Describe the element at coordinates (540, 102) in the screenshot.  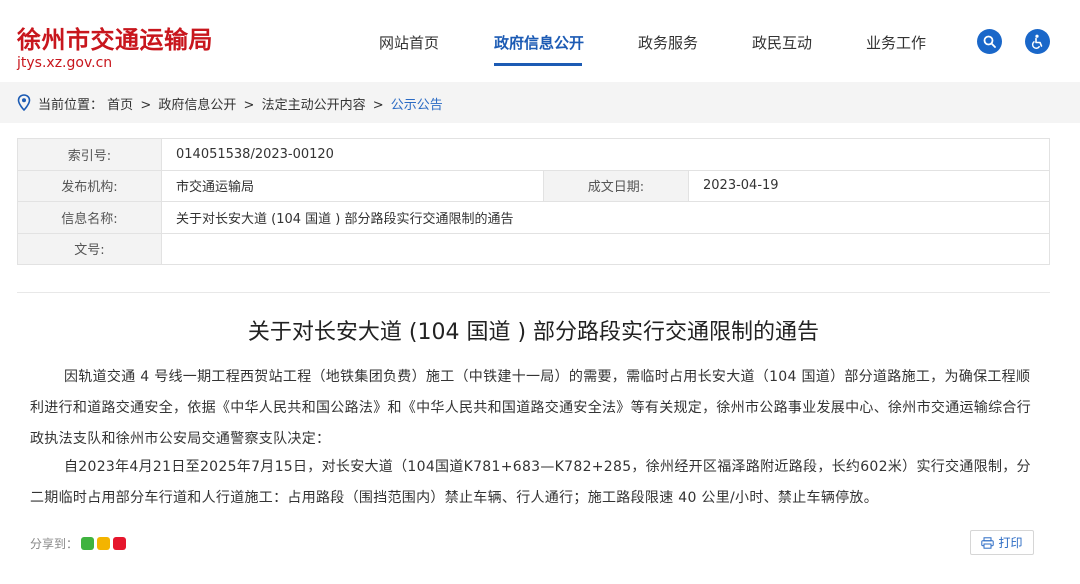
I see `breadcrumb: 当前位置： 首页 > 政府信息公开 > 法定主动公开内容 > 公示公告` at that location.